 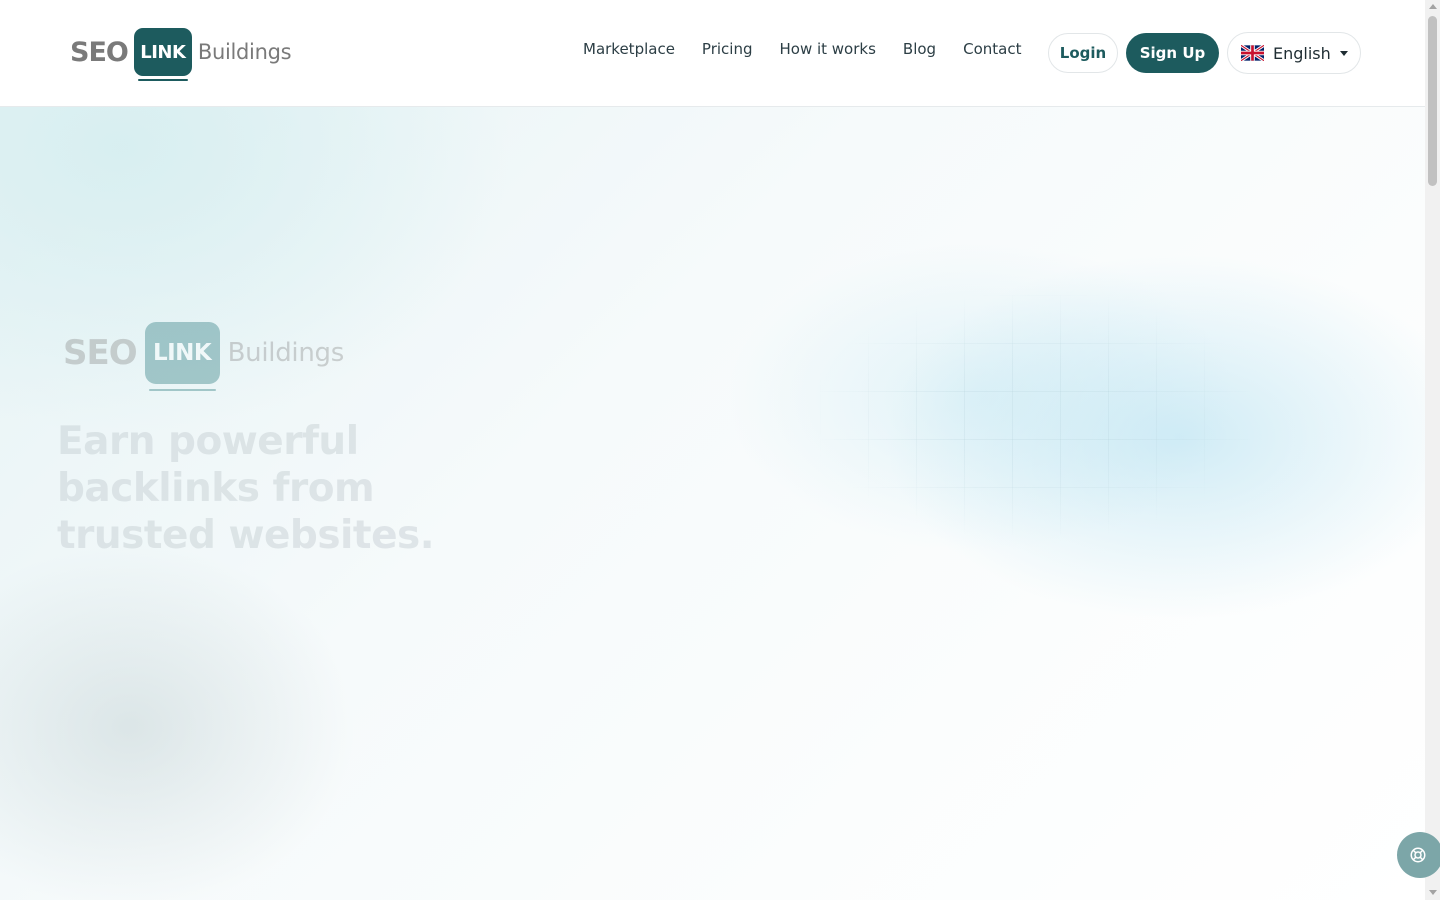 I want to click on nav-marketplace: Marketplace, so click(x=629, y=49).